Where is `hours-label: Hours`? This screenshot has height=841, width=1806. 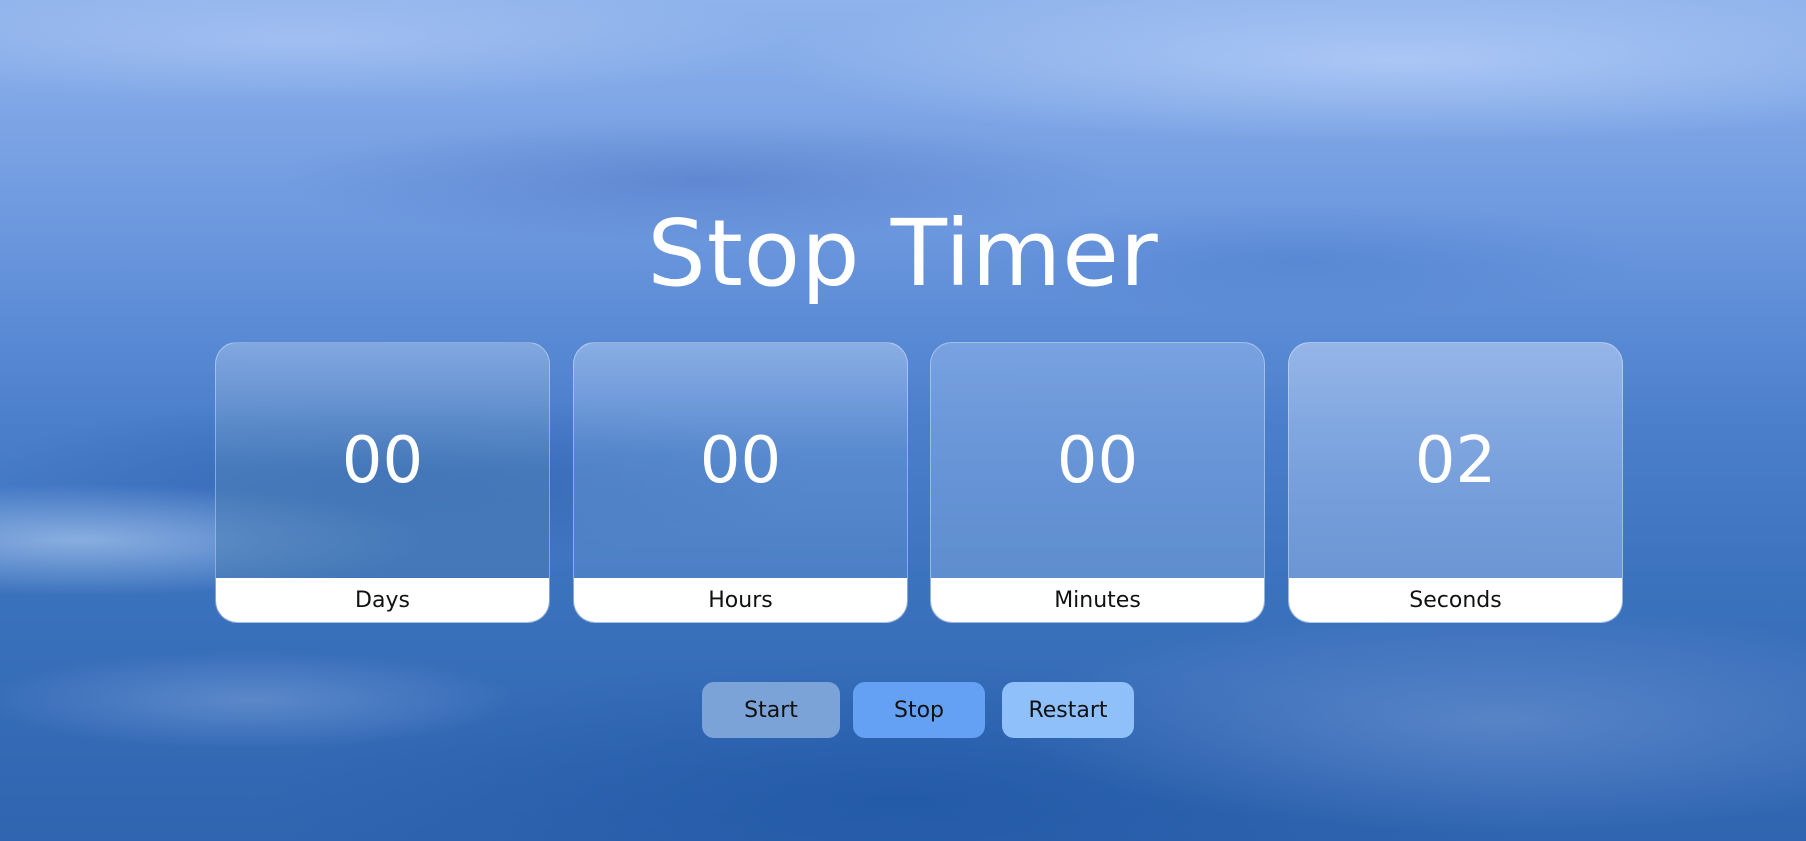 hours-label: Hours is located at coordinates (740, 600).